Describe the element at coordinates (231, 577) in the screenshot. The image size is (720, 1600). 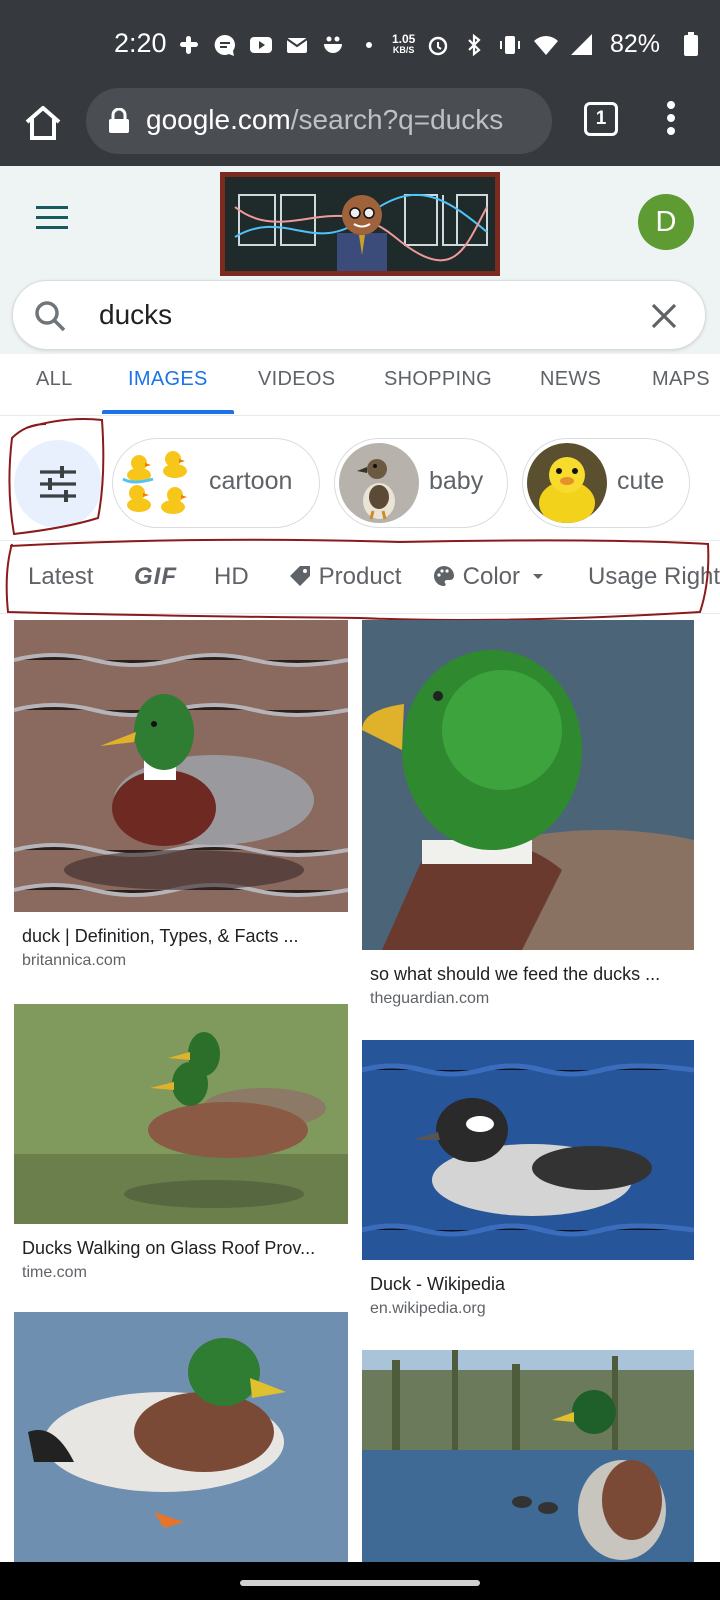
I see `tool-hd: HD` at that location.